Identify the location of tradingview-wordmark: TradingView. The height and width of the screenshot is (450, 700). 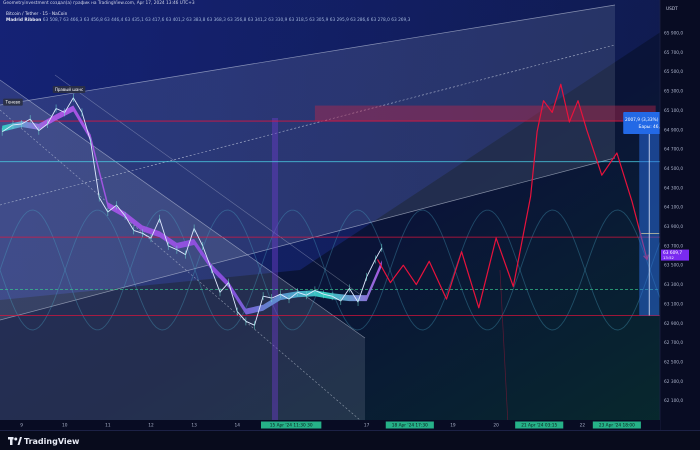
(52, 441).